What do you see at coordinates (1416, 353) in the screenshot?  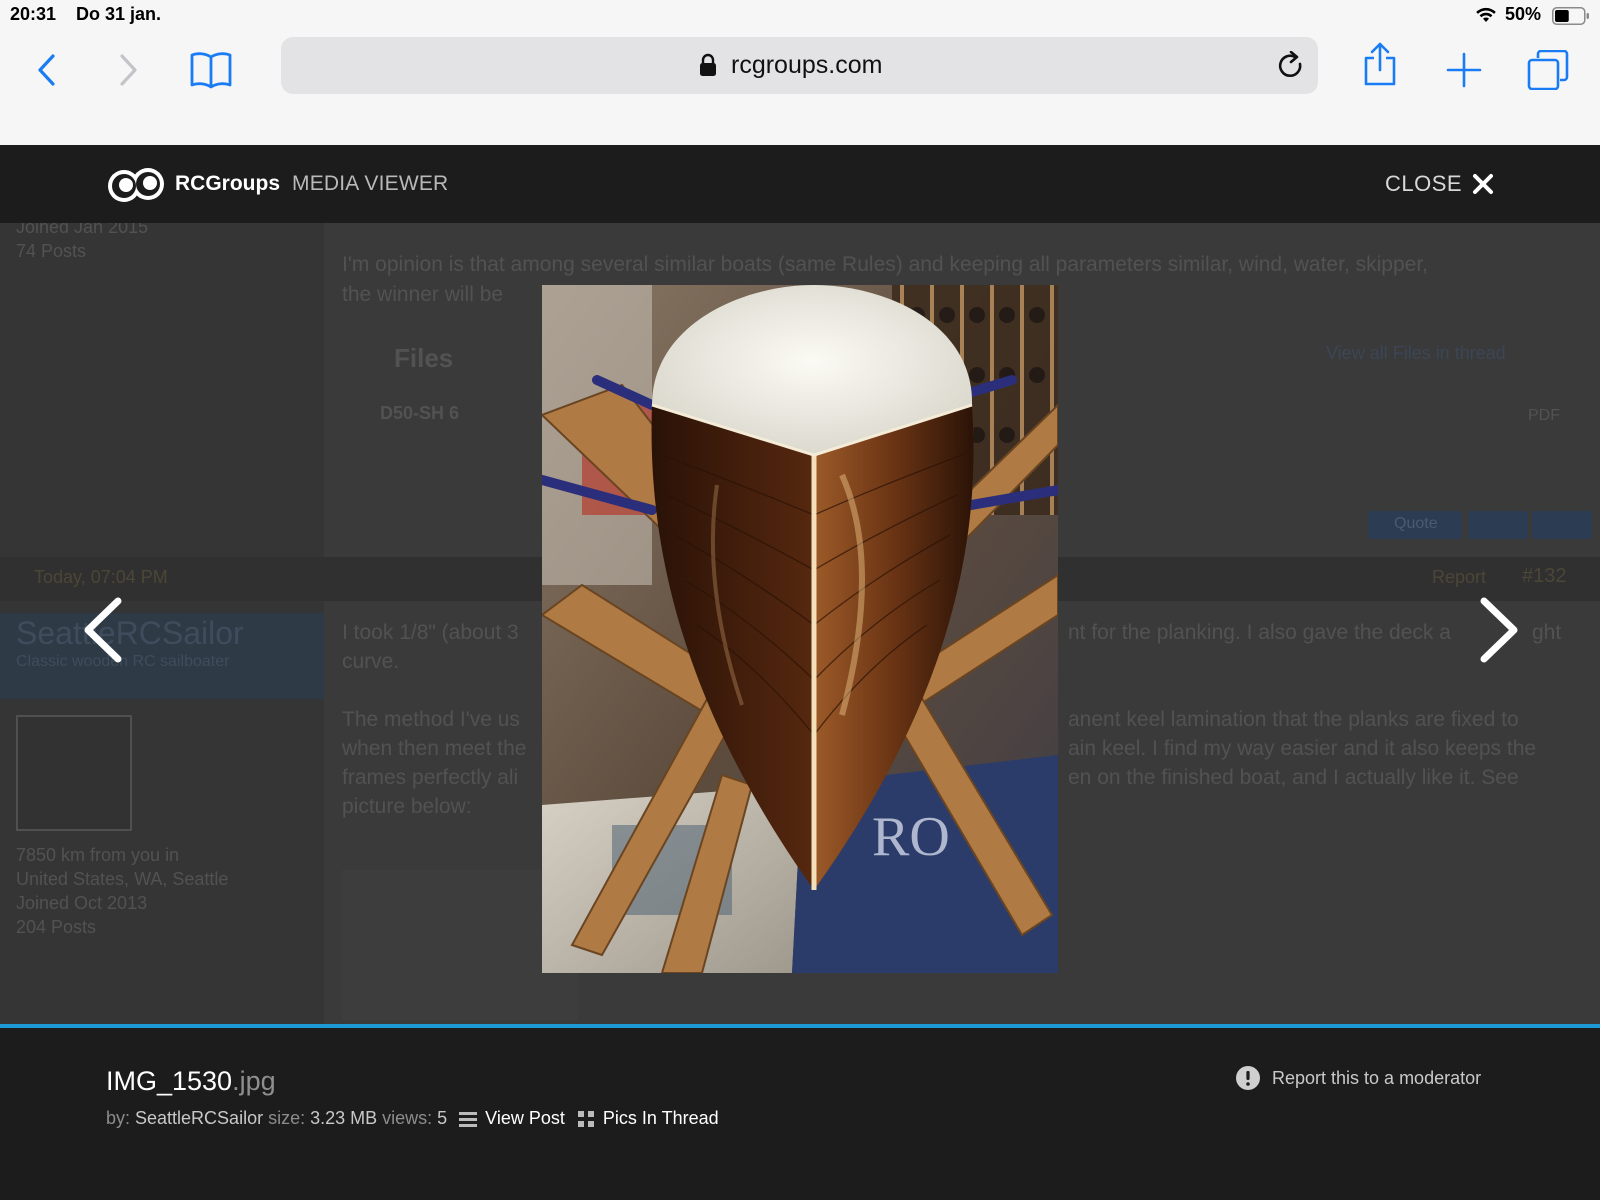 I see `files-link: View all Files in thread` at bounding box center [1416, 353].